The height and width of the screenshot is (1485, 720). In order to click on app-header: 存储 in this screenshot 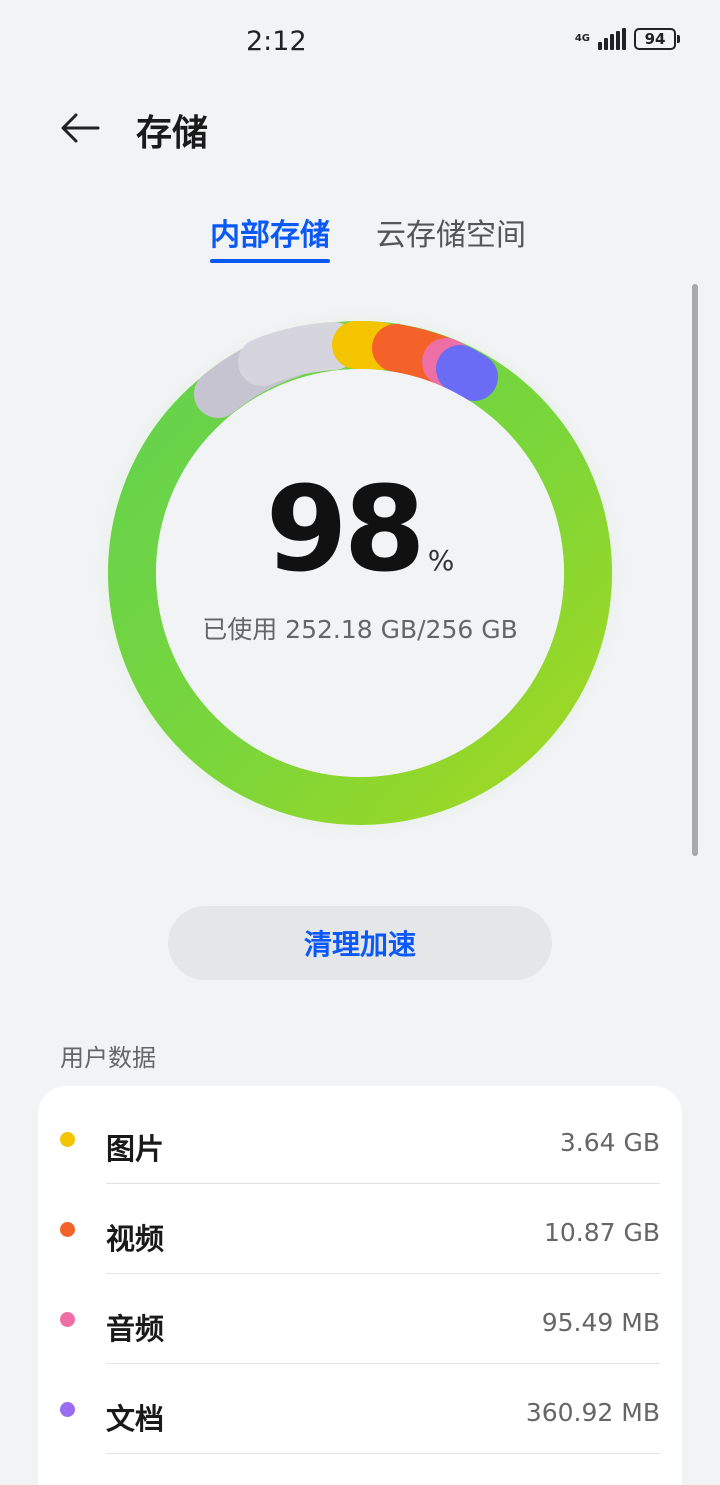, I will do `click(360, 128)`.